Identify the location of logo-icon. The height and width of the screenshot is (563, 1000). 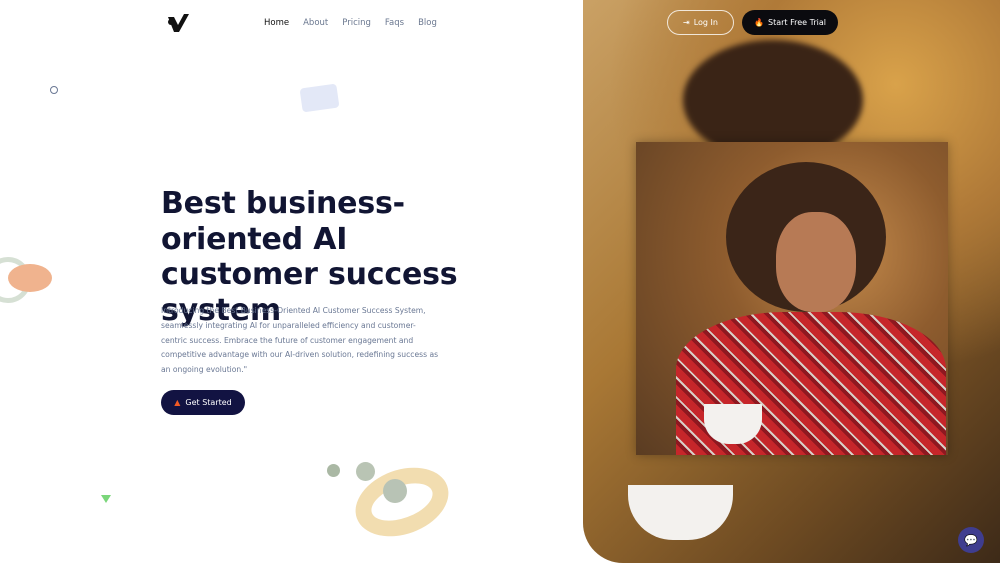
(178, 23).